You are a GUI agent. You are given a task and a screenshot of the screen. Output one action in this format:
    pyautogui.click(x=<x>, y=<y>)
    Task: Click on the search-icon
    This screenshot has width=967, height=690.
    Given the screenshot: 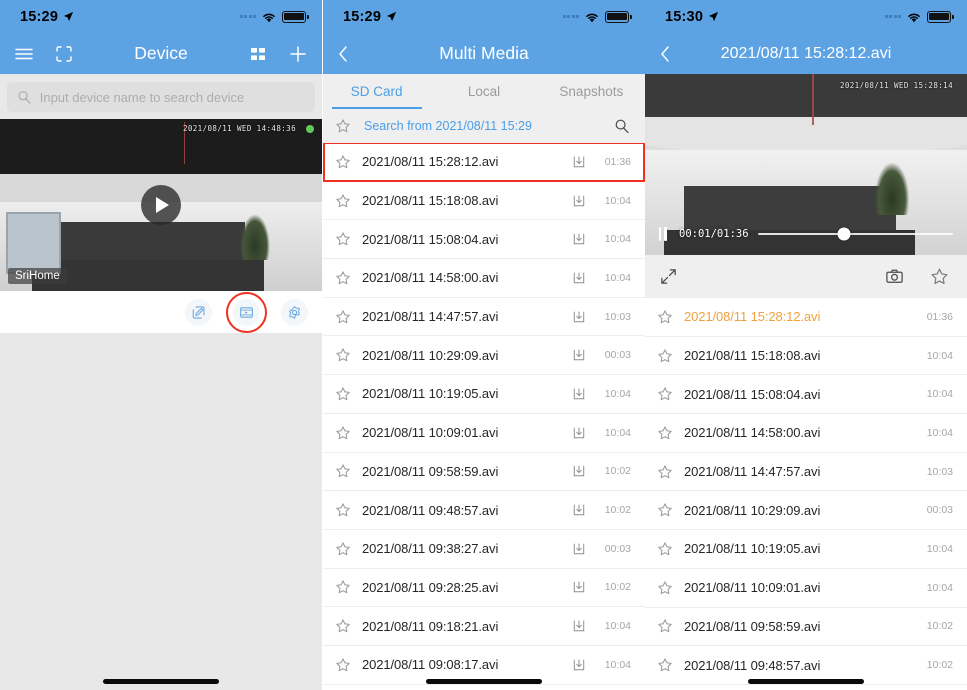 What is the action you would take?
    pyautogui.click(x=622, y=126)
    